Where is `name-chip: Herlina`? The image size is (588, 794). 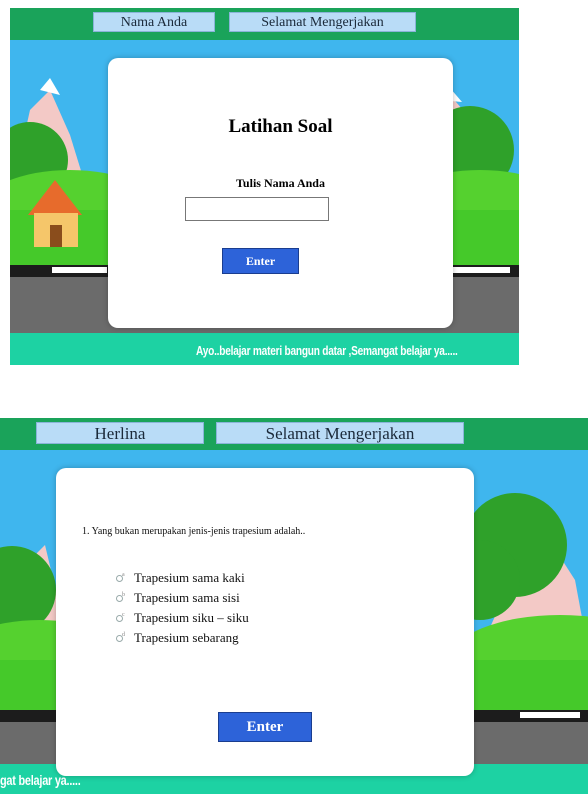
name-chip: Herlina is located at coordinates (120, 433).